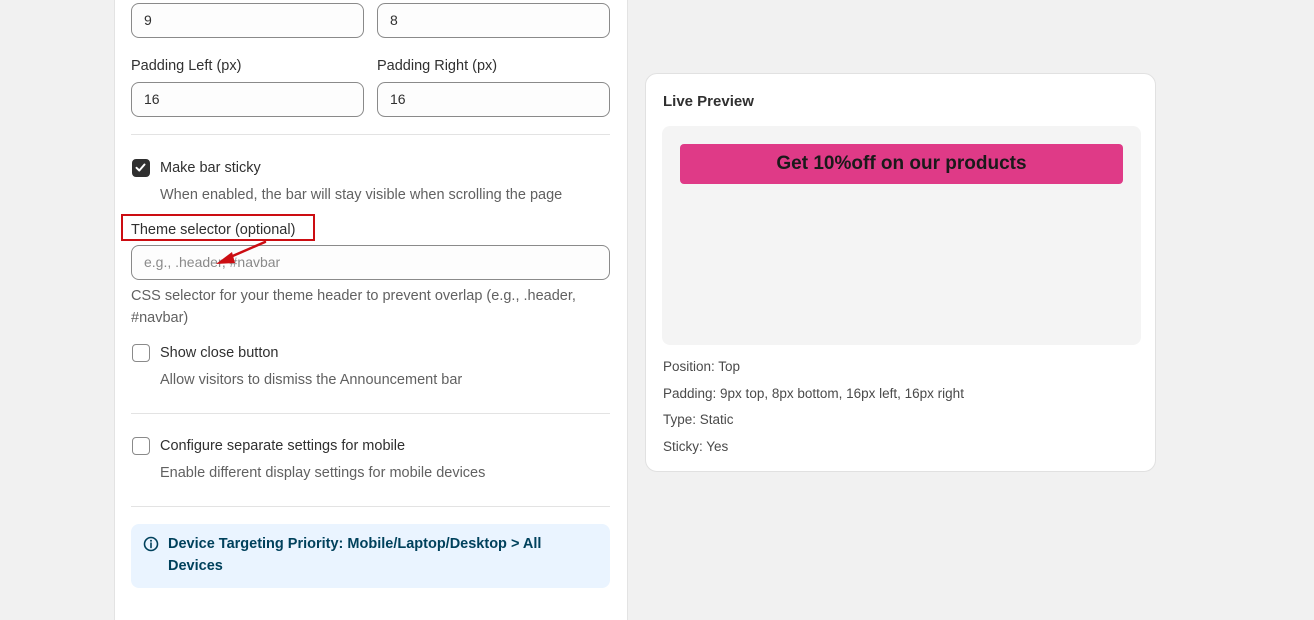 The height and width of the screenshot is (620, 1314). I want to click on sticky-checkbox, so click(141, 168).